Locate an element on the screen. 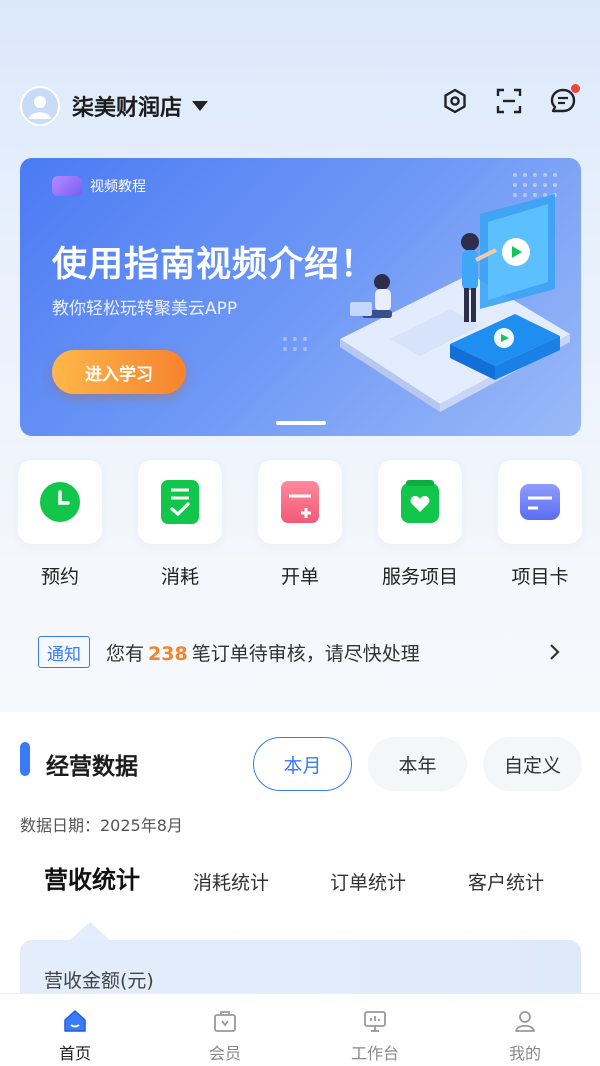  tab-customer-stats: 客户统计 is located at coordinates (506, 881).